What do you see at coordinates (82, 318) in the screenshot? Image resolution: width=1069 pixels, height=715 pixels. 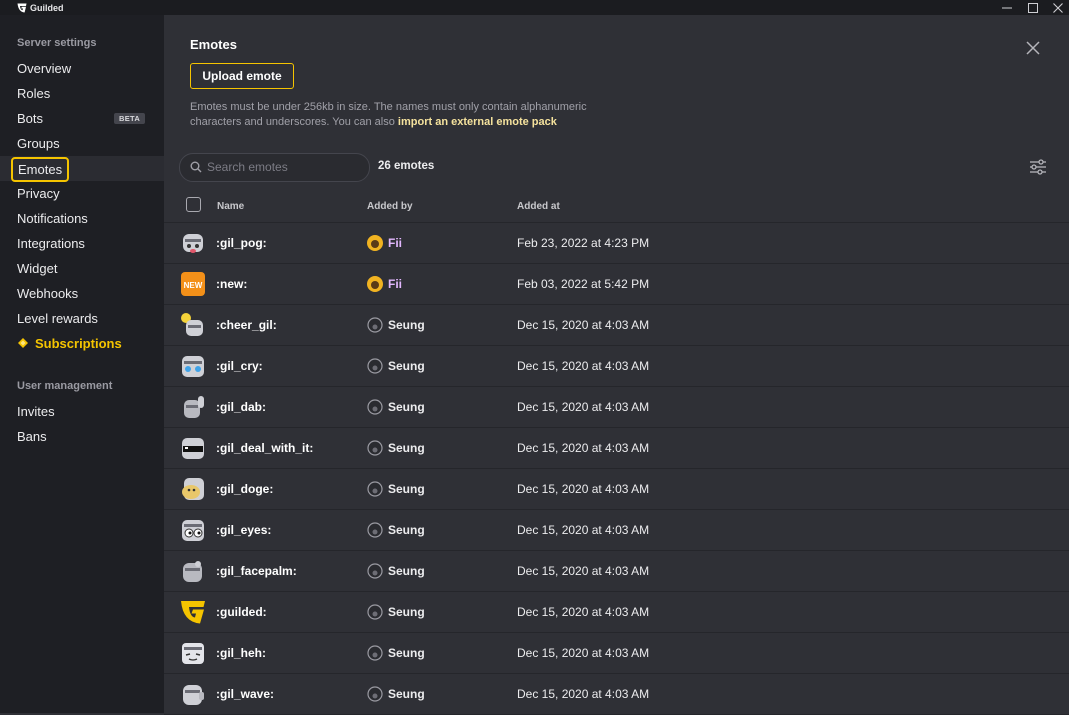 I see `sidebar-item-level-rewards: Level rewards` at bounding box center [82, 318].